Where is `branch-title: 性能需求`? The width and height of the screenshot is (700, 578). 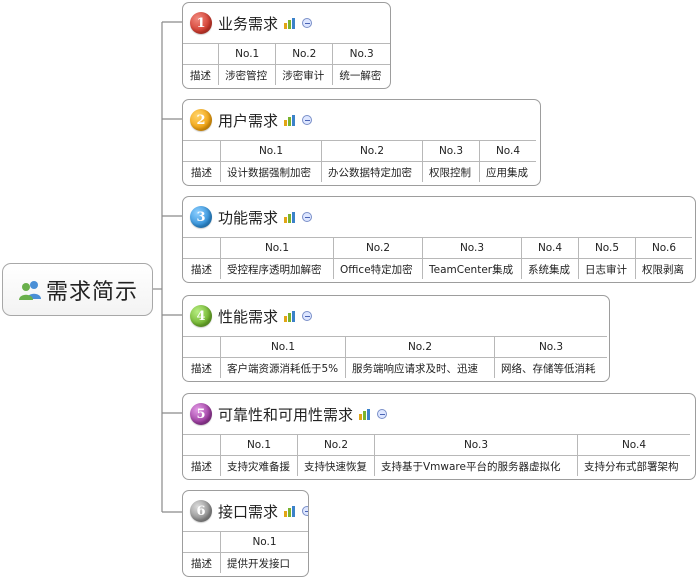
branch-title: 性能需求 is located at coordinates (248, 316).